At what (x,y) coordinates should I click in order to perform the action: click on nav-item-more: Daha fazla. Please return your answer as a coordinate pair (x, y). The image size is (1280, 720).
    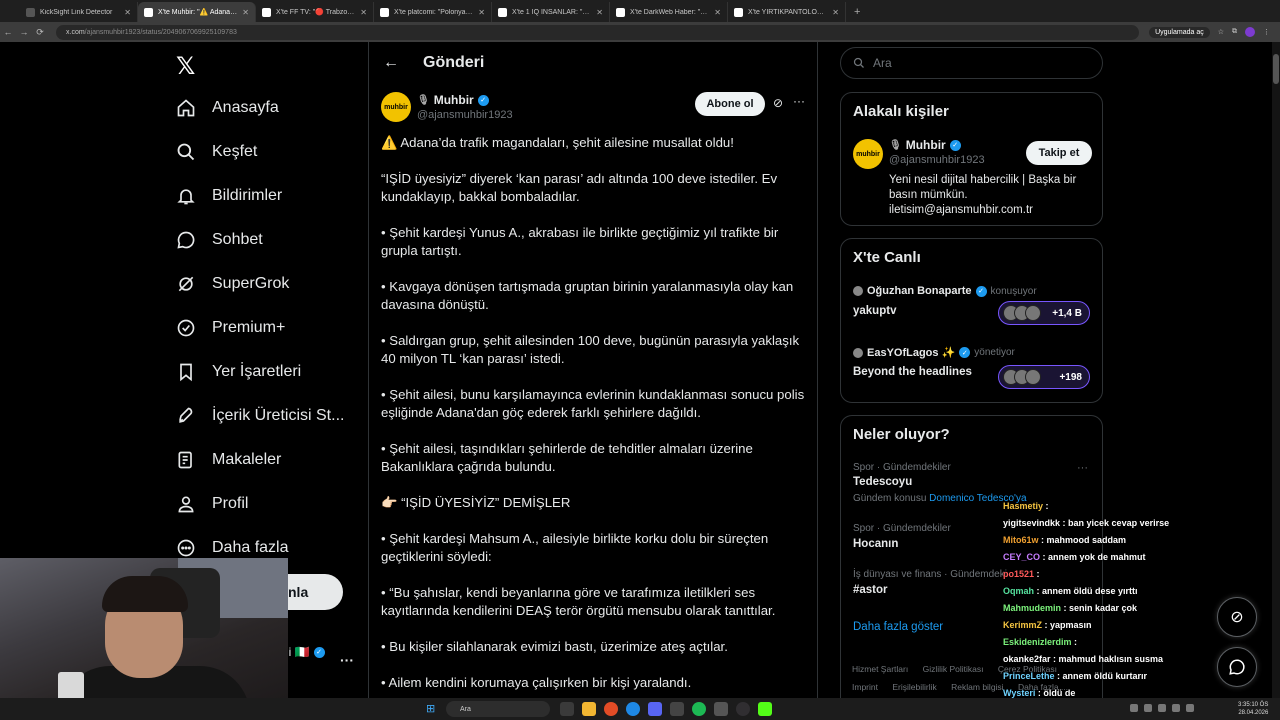
    Looking at the image, I should click on (232, 548).